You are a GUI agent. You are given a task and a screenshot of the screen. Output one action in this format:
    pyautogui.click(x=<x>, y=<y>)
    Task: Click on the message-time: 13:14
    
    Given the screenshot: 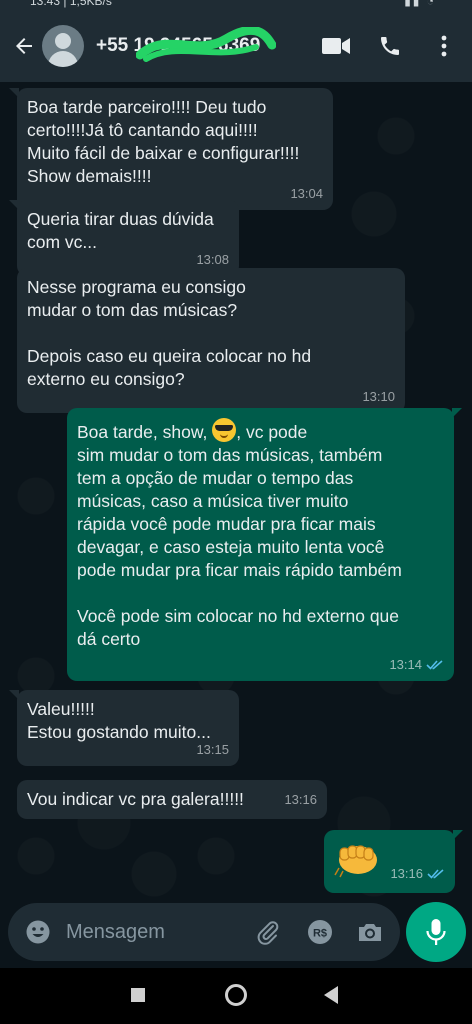 What is the action you would take?
    pyautogui.click(x=416, y=664)
    